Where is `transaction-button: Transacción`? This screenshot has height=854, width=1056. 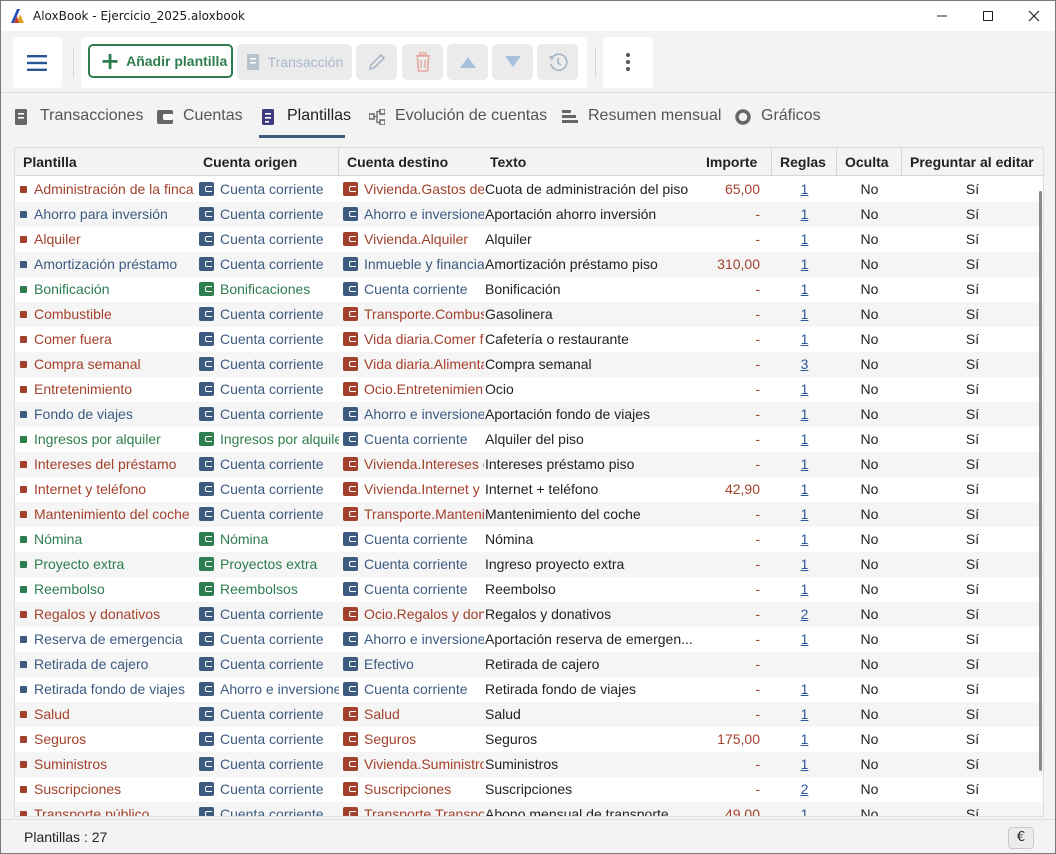 transaction-button: Transacción is located at coordinates (294, 62).